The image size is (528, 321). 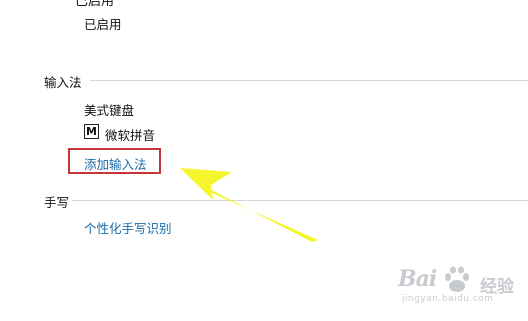 I want to click on input-method-section-title: 输入法, so click(x=63, y=82).